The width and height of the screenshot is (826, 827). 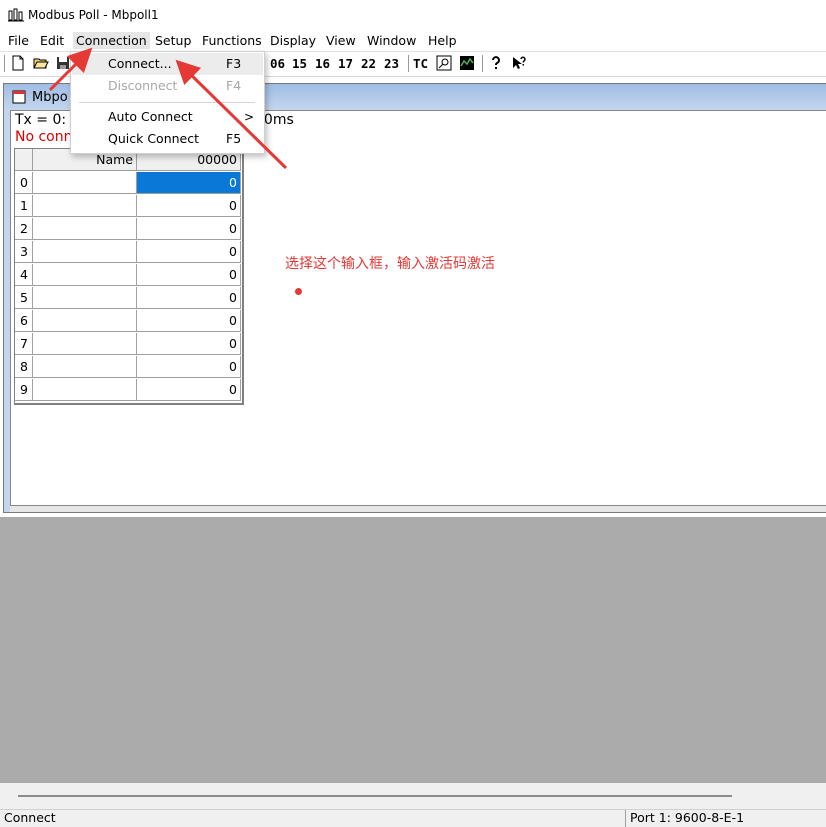 What do you see at coordinates (293, 40) in the screenshot?
I see `menu-display: Display` at bounding box center [293, 40].